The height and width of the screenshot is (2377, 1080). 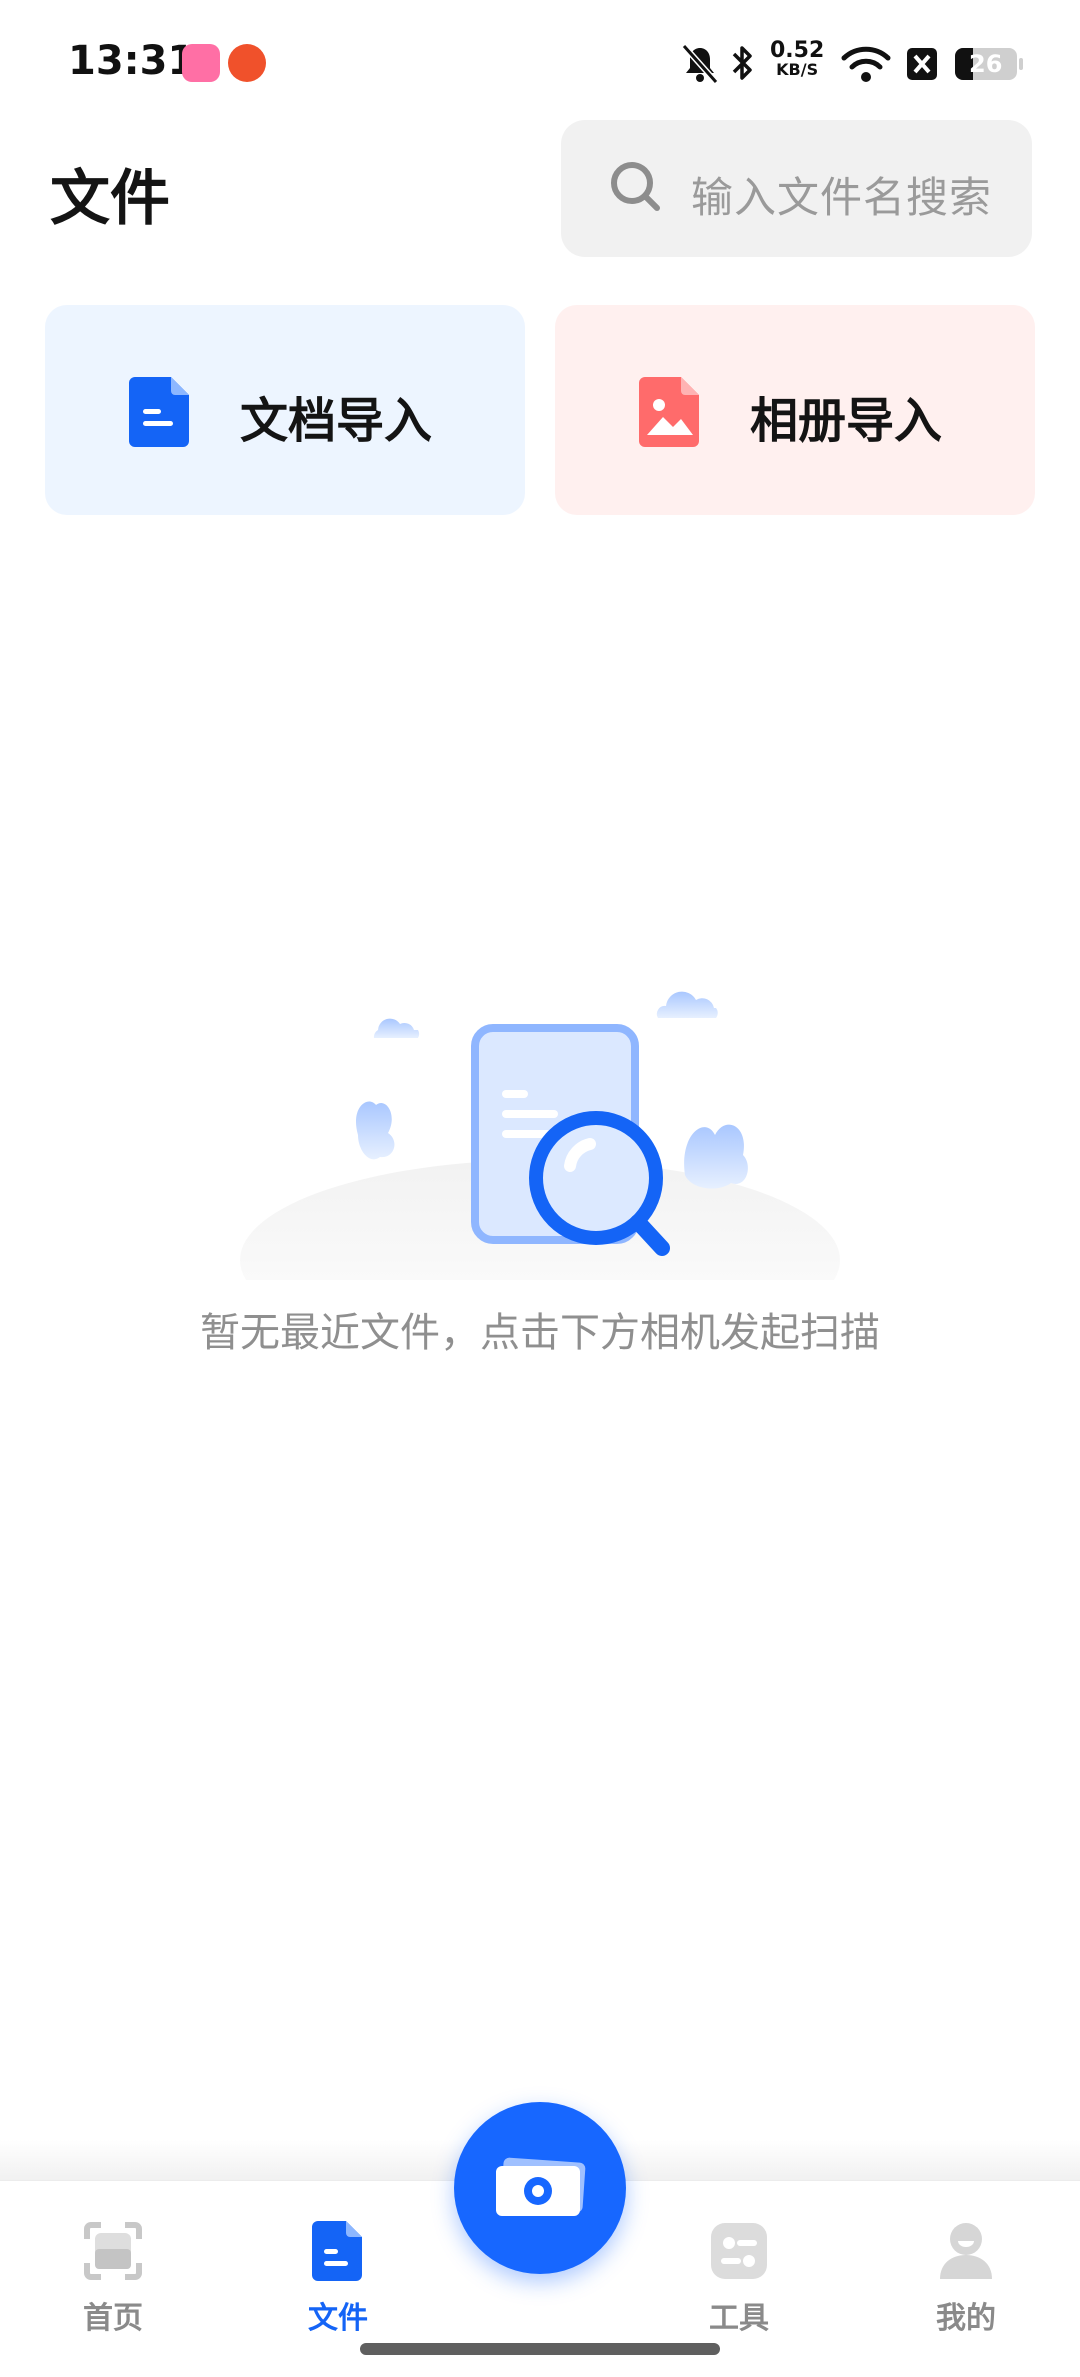 I want to click on battery-level: 26, so click(x=986, y=64).